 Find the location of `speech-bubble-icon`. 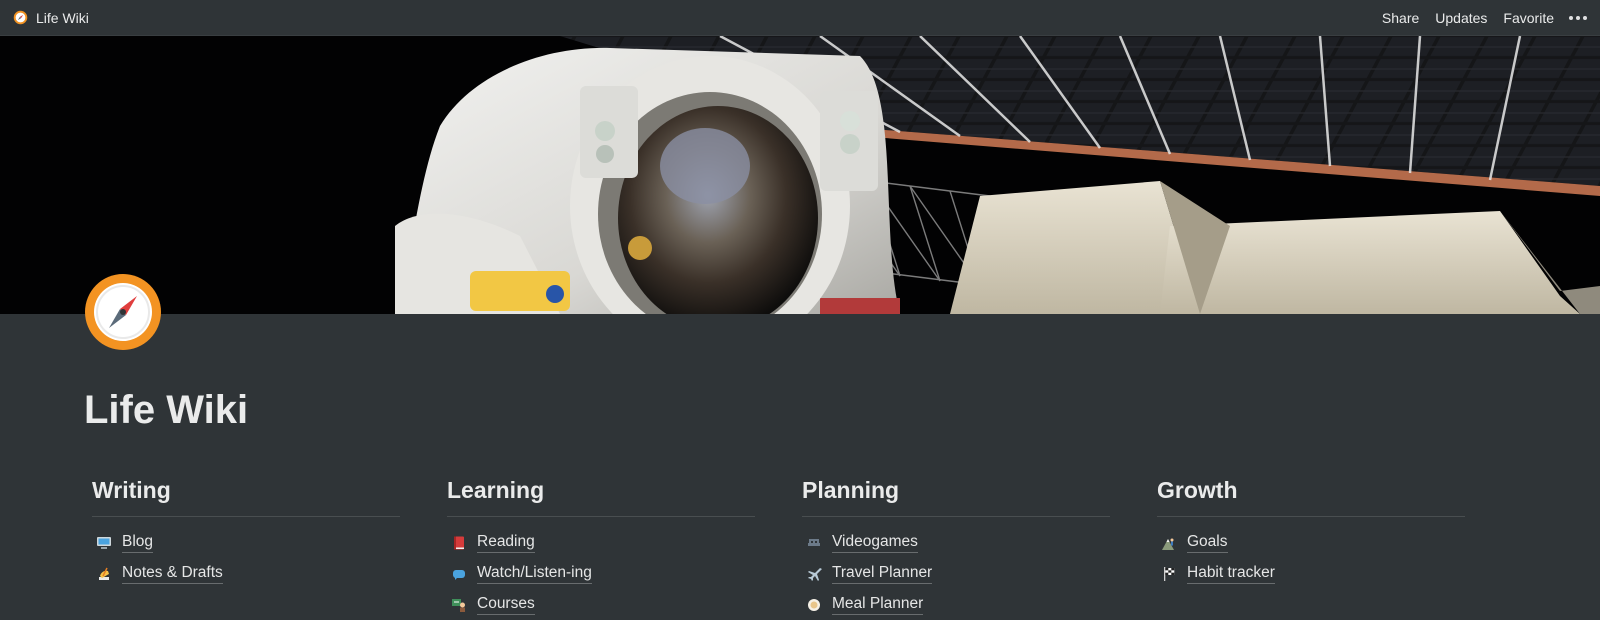

speech-bubble-icon is located at coordinates (459, 574).